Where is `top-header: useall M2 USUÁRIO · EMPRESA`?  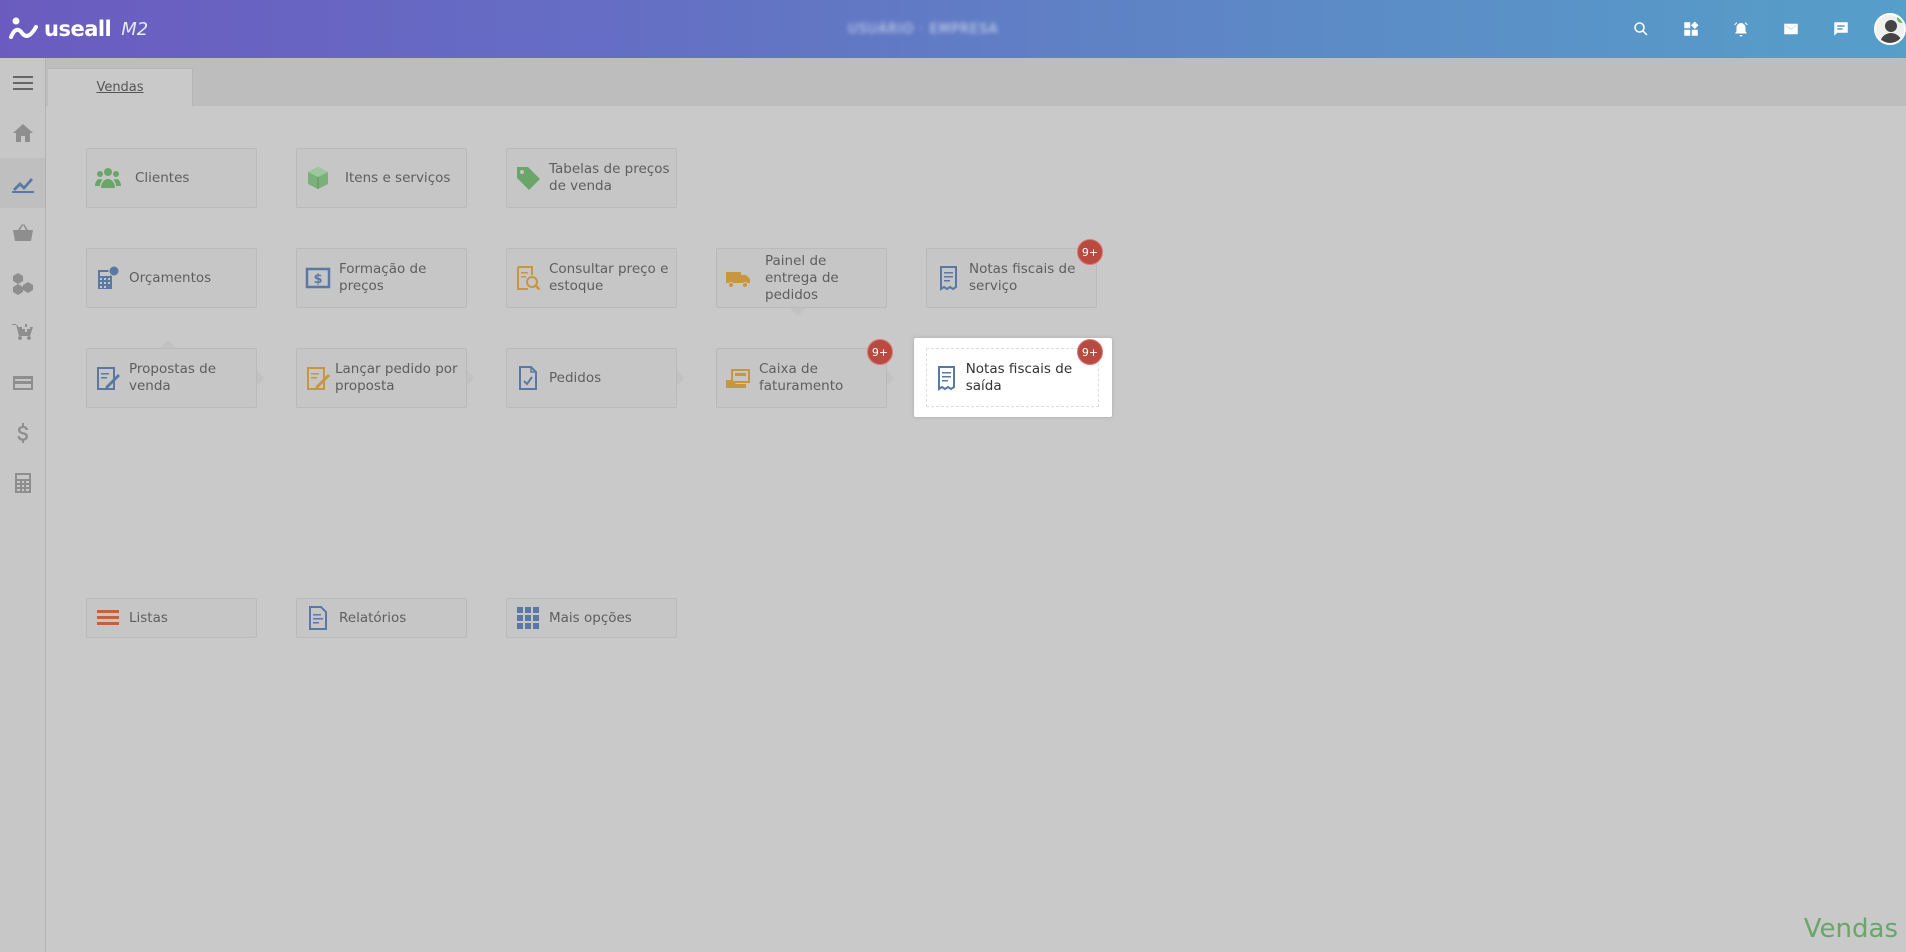
top-header: useall M2 USUÁRIO · EMPRESA is located at coordinates (953, 29).